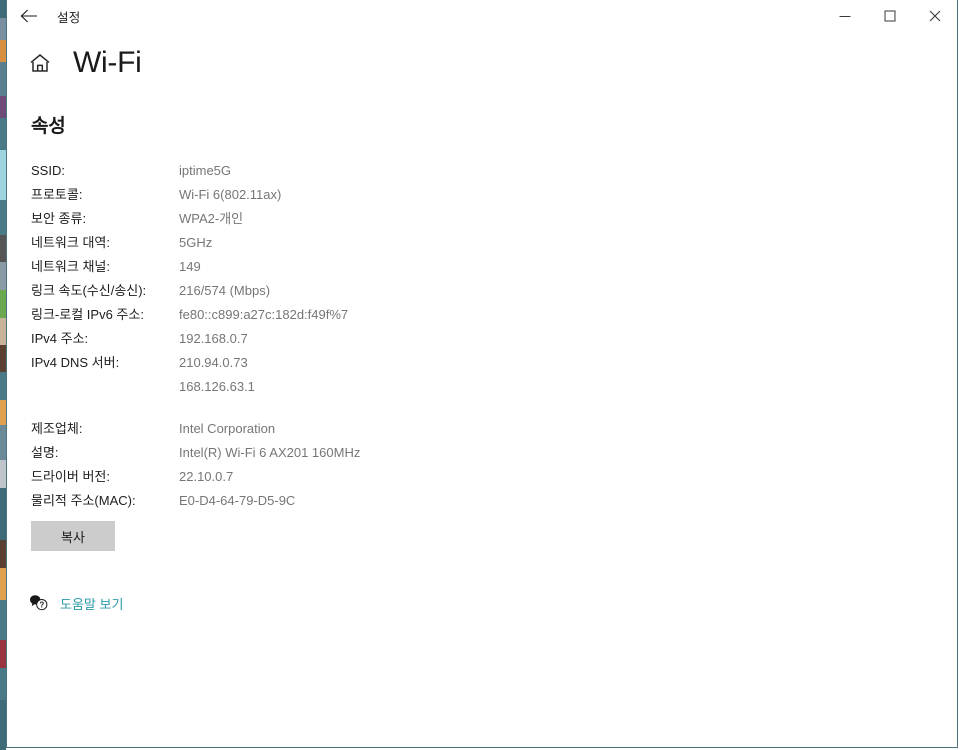 This screenshot has width=960, height=750. Describe the element at coordinates (482, 16) in the screenshot. I see `title-bar: 설정` at that location.